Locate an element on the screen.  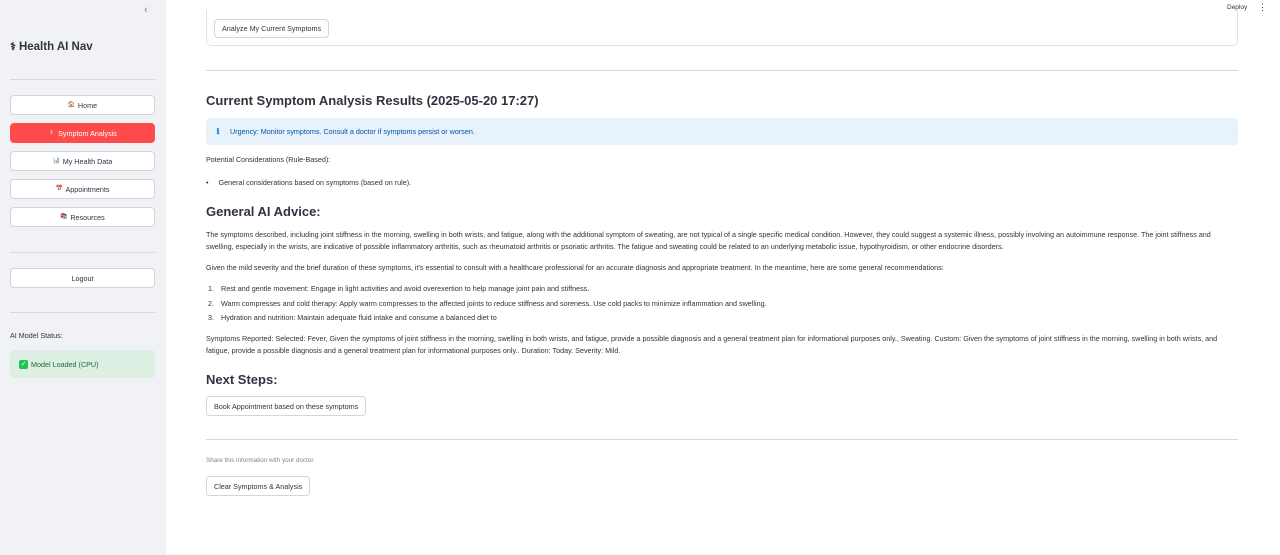
analyze-card is located at coordinates (722, 28).